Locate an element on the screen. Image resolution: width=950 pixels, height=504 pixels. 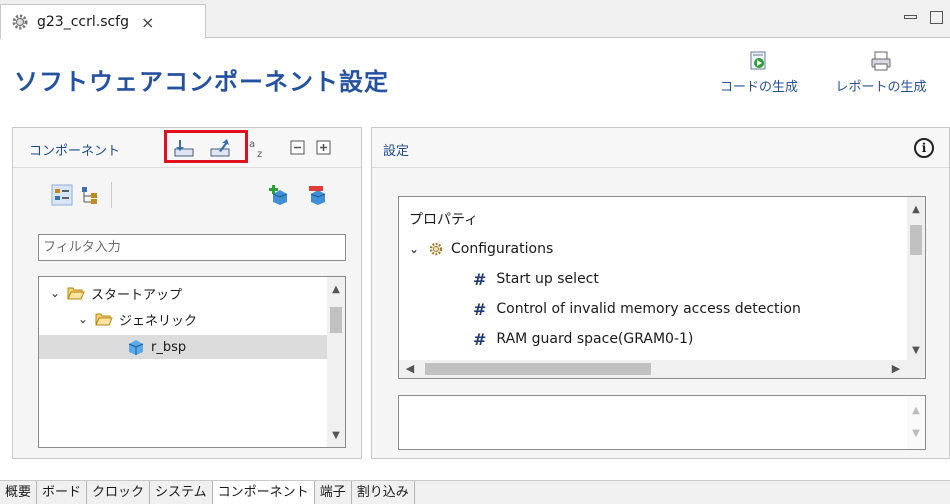
maximize-icon is located at coordinates (936, 17).